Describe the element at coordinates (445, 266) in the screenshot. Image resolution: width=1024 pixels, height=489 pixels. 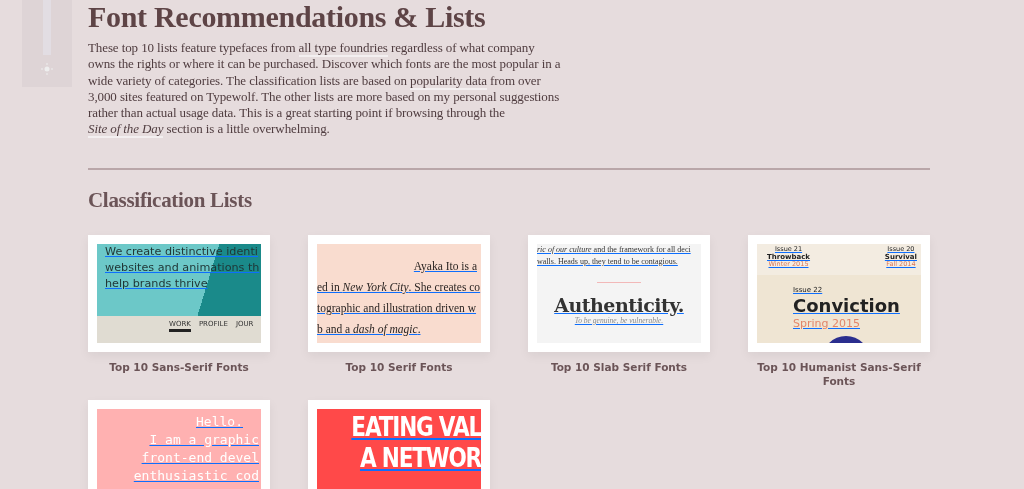
I see `preview-text: Ayaka Ito is a` at that location.